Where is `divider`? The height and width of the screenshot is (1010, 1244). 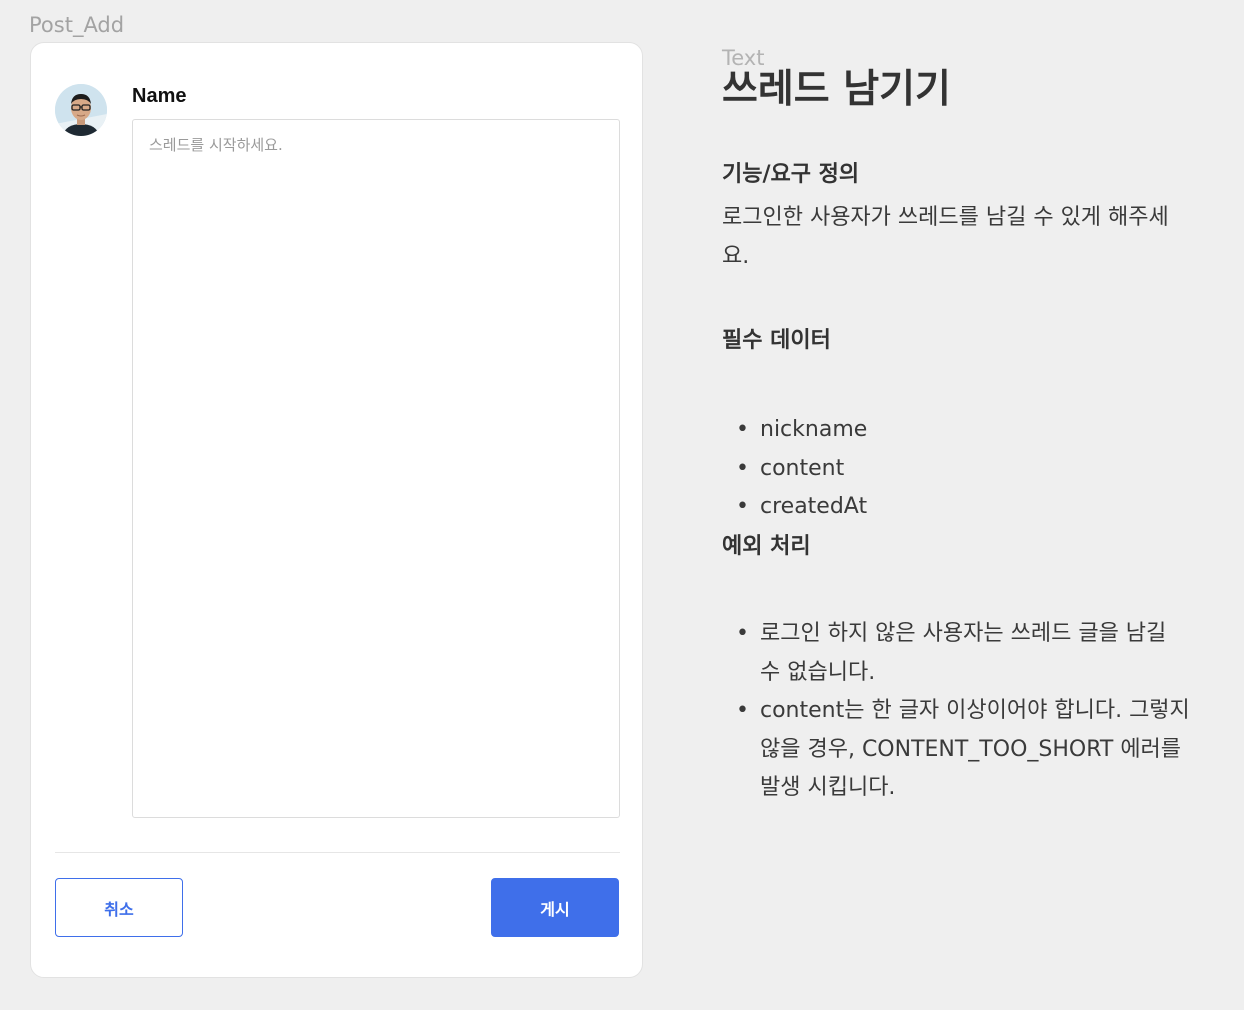 divider is located at coordinates (337, 852).